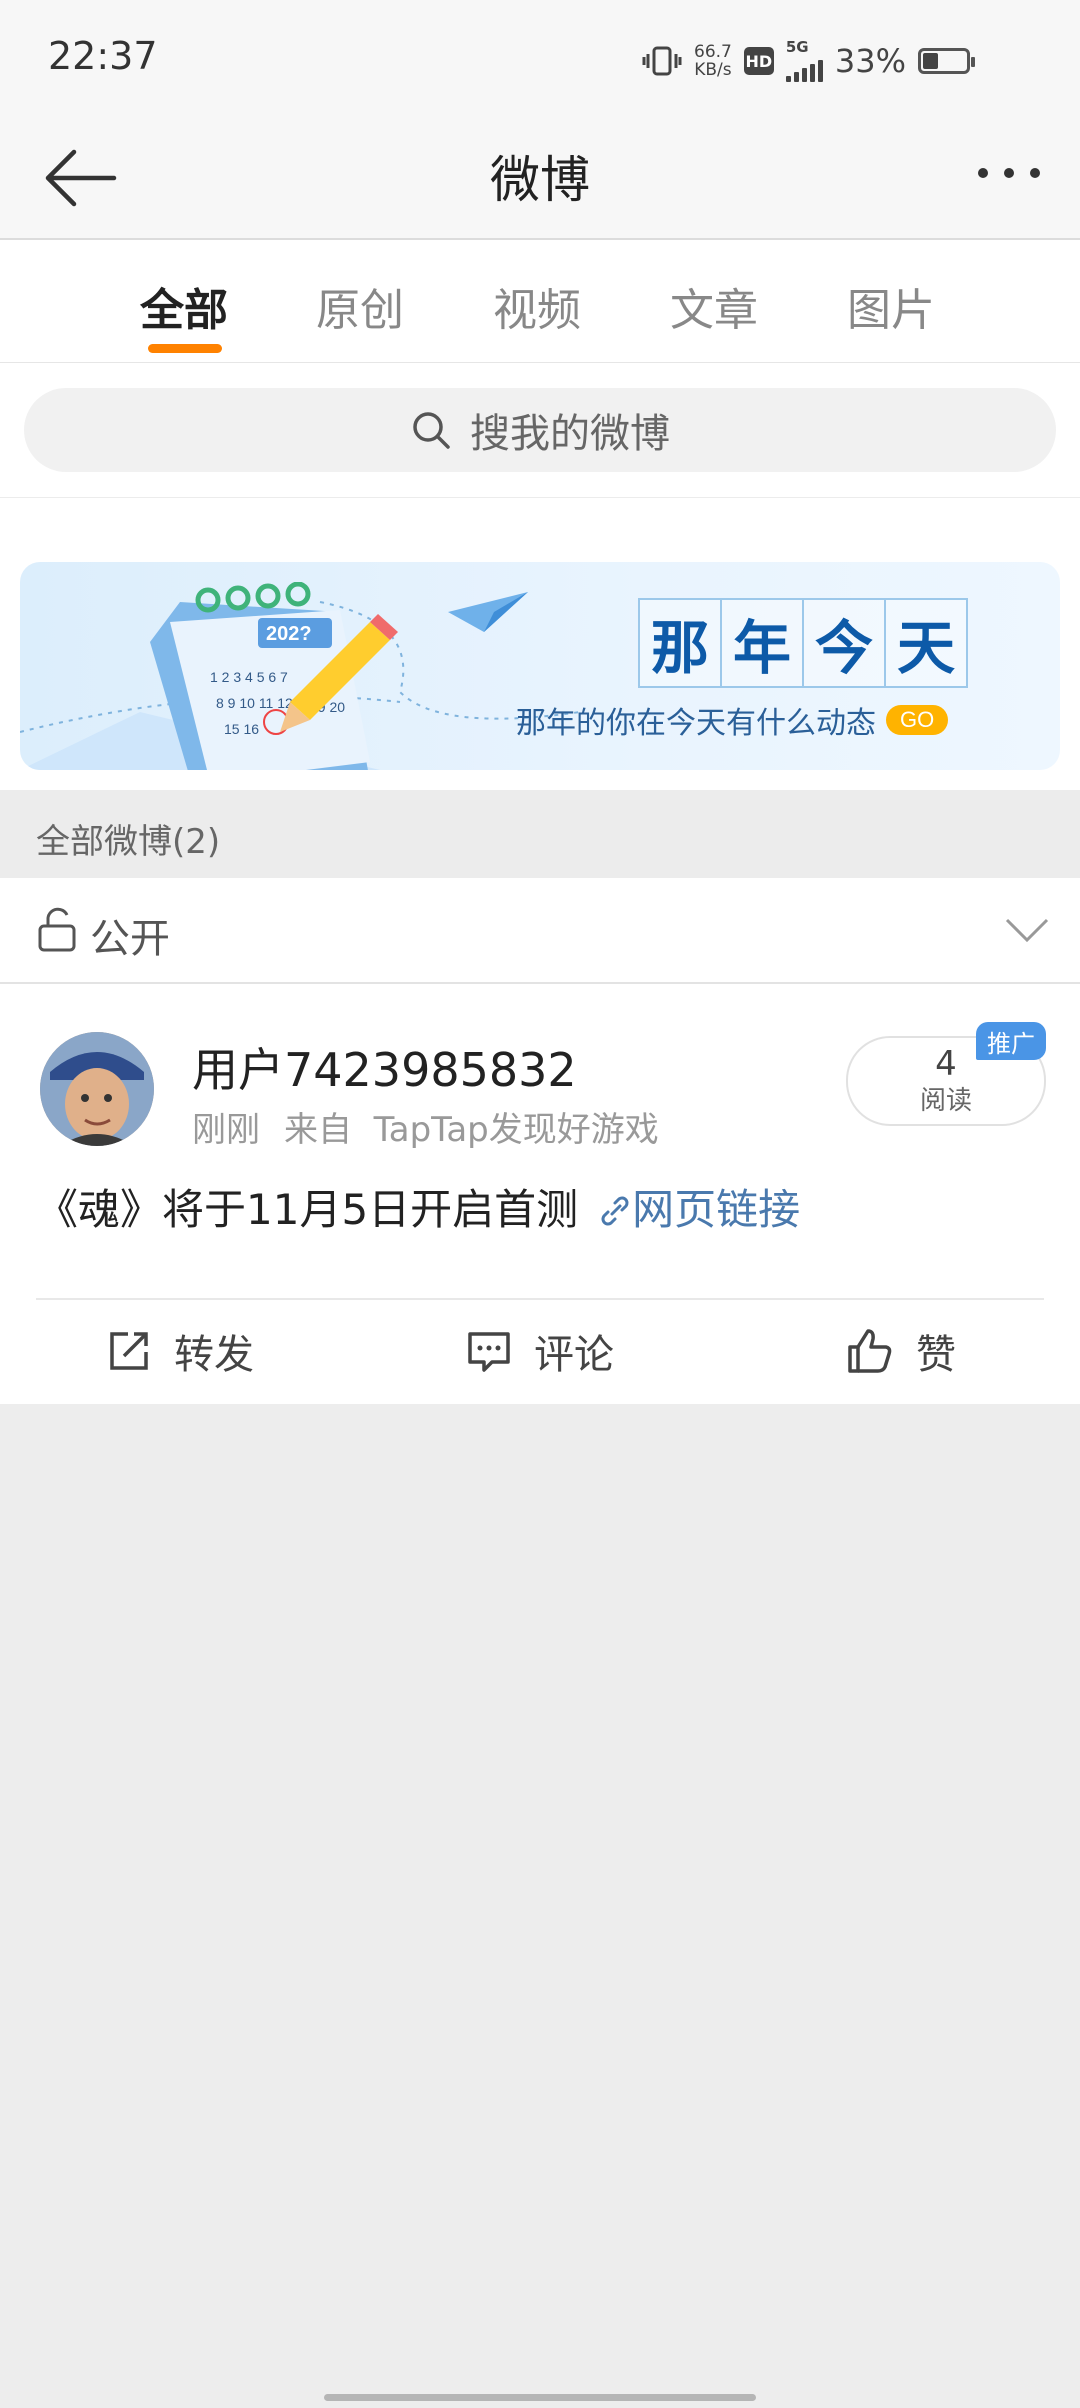  Describe the element at coordinates (384, 1067) in the screenshot. I see `username: 用户7423985832` at that location.